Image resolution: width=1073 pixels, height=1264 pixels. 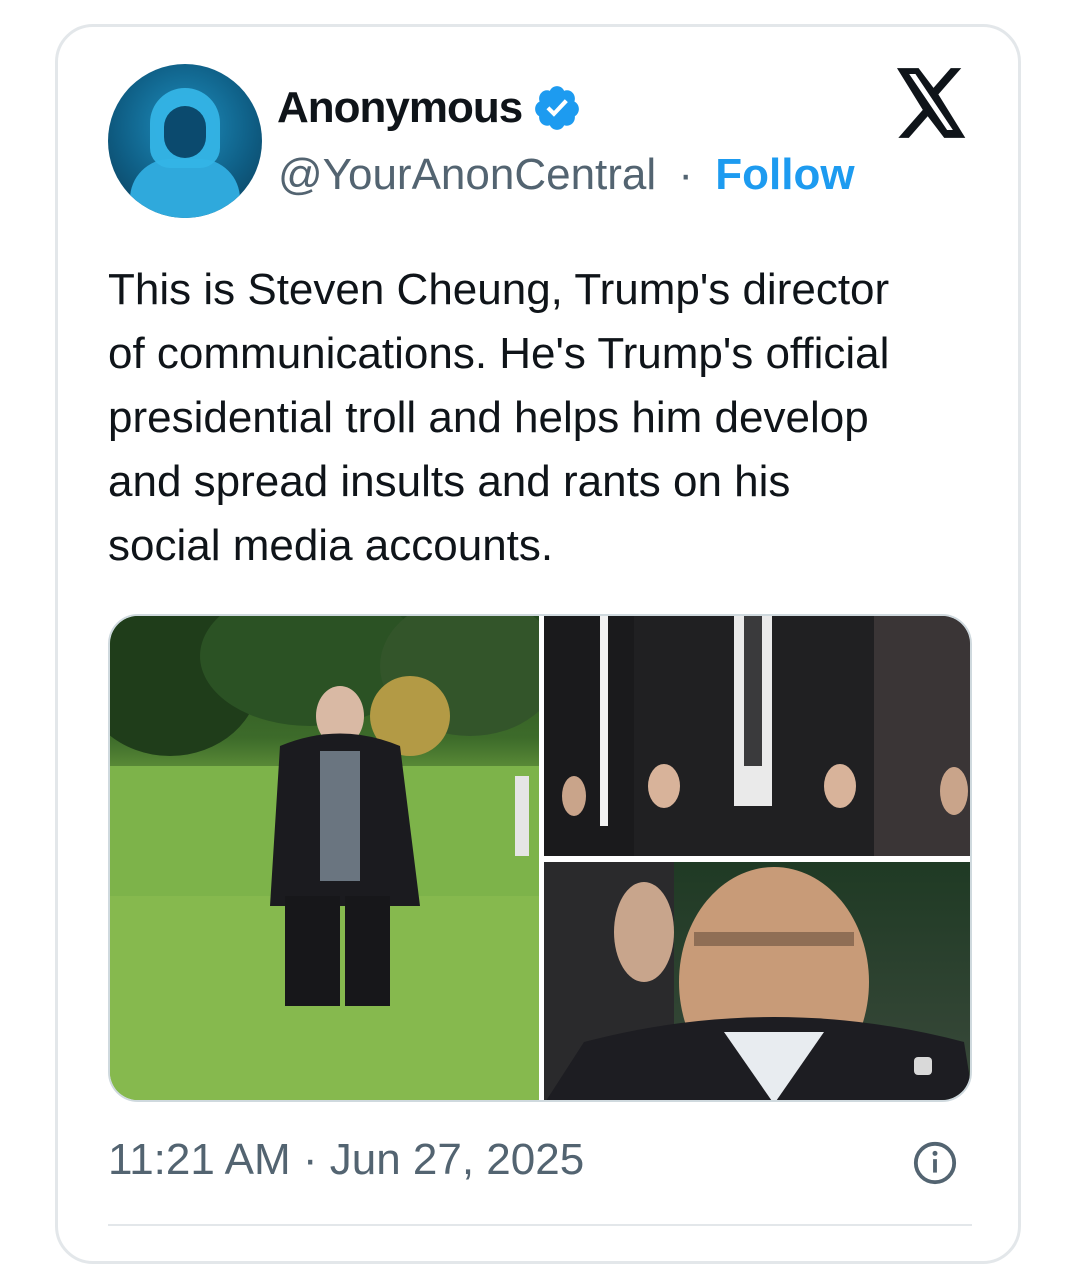 I want to click on avatar, so click(x=185, y=141).